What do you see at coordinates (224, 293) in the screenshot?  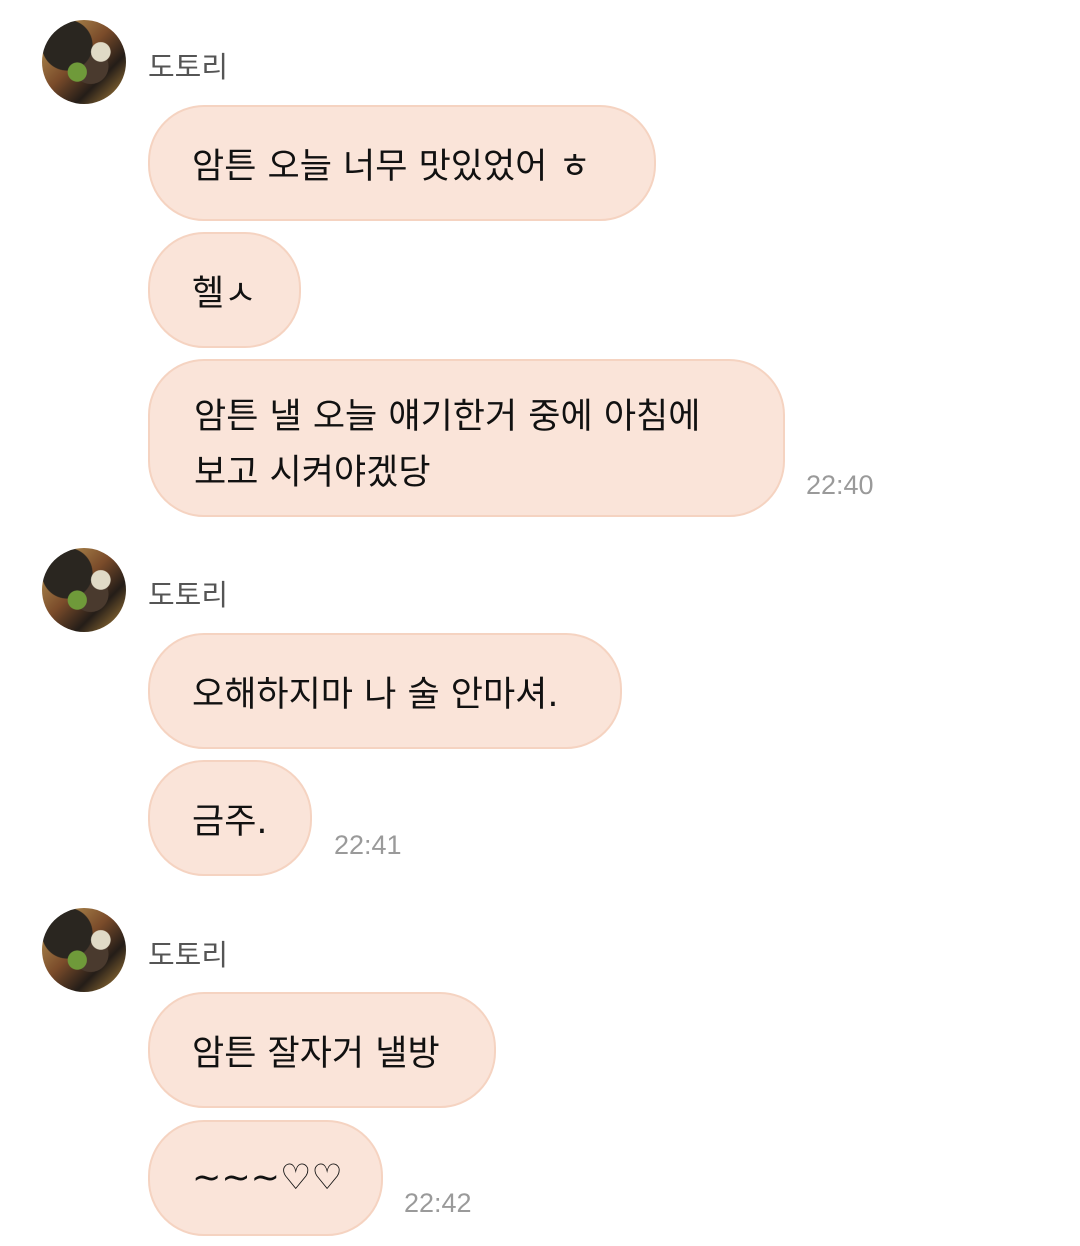 I see `message-text: 헬ㅅ` at bounding box center [224, 293].